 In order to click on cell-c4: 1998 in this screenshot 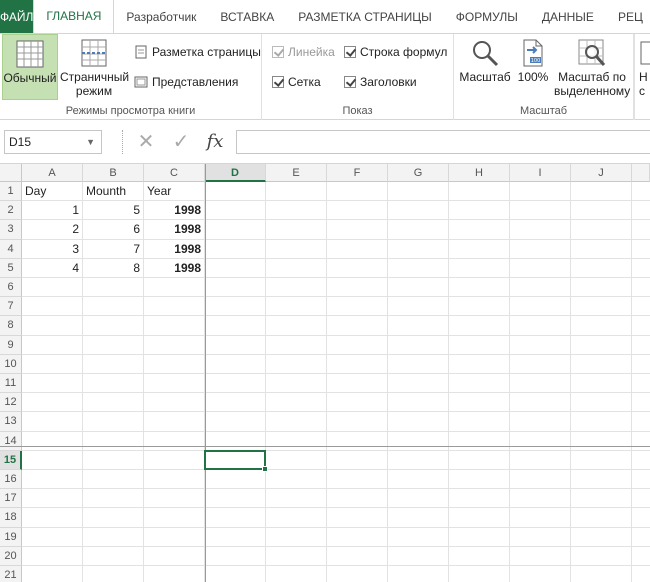, I will do `click(174, 249)`.